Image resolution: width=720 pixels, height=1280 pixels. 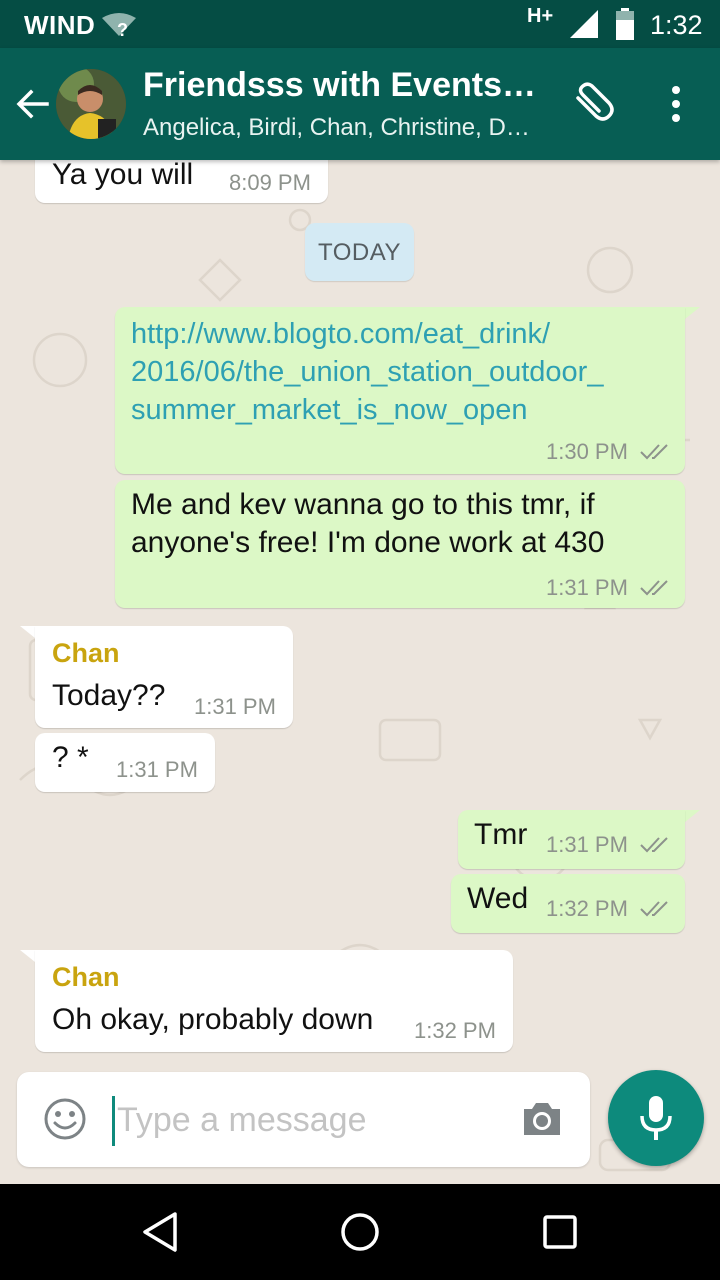 I want to click on date-divider: TODAY, so click(x=359, y=252).